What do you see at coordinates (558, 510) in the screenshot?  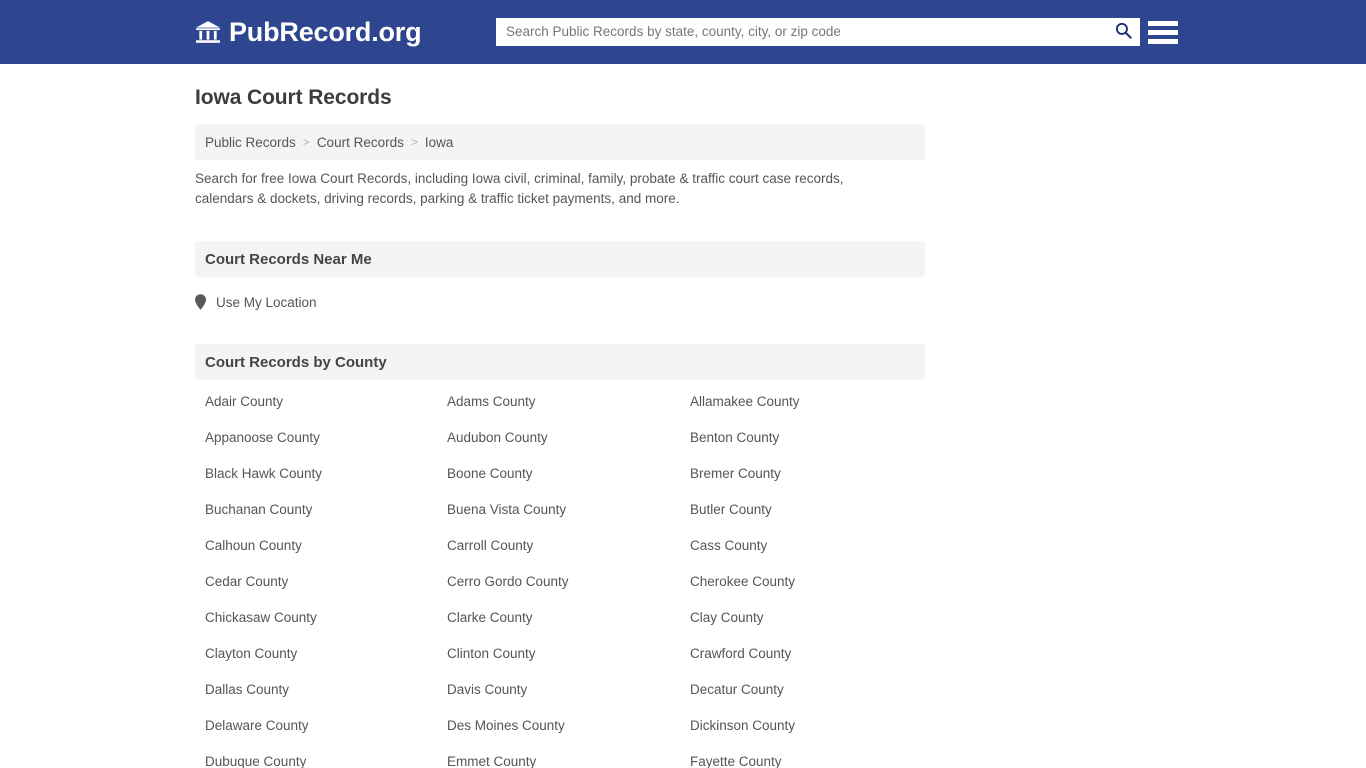 I see `county-link: Buena Vista County` at bounding box center [558, 510].